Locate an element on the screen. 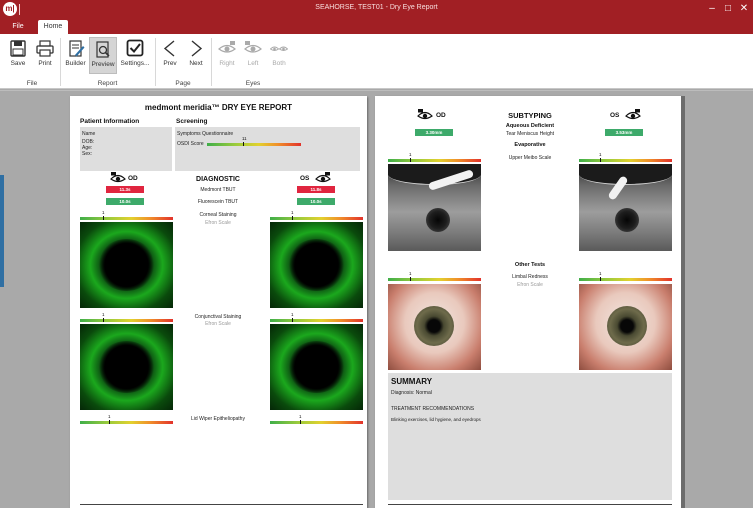  conjunctival-od-scale is located at coordinates (126, 320).